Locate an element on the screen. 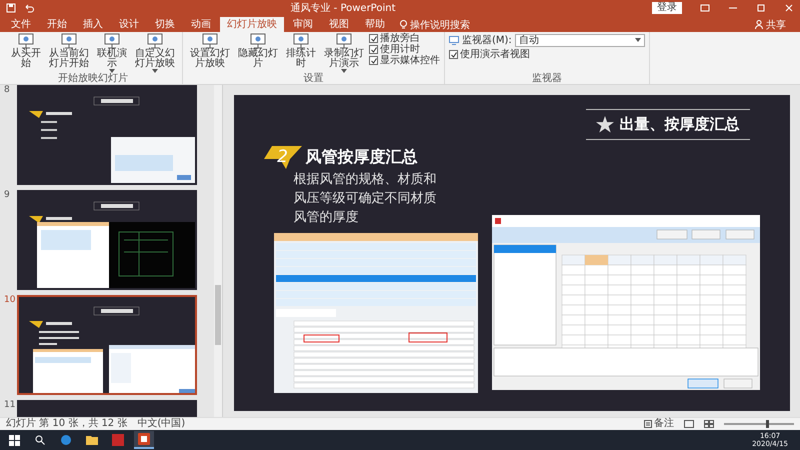 Image resolution: width=800 pixels, height=450 pixels. ribbon-tab: 切换 is located at coordinates (165, 24).